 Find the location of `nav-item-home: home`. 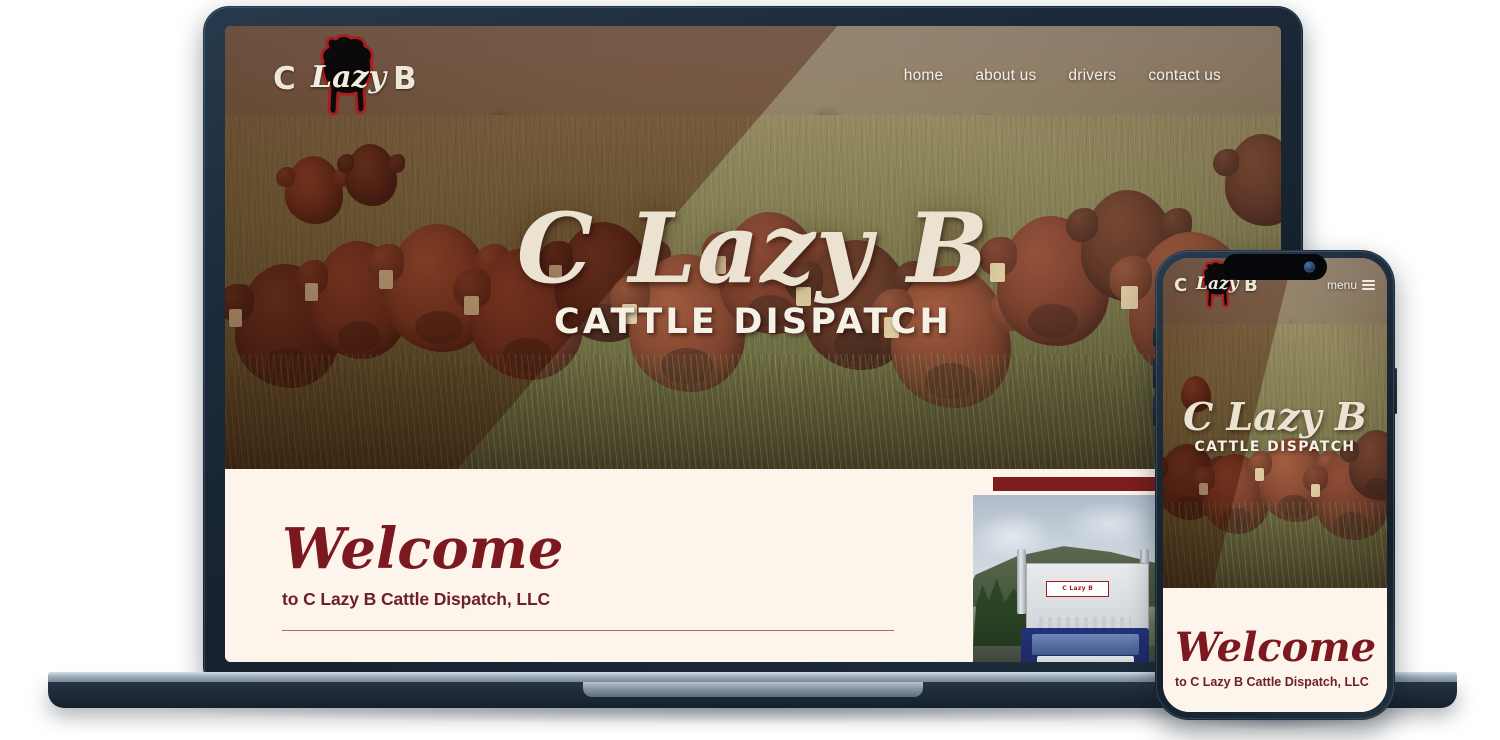

nav-item-home: home is located at coordinates (924, 76).